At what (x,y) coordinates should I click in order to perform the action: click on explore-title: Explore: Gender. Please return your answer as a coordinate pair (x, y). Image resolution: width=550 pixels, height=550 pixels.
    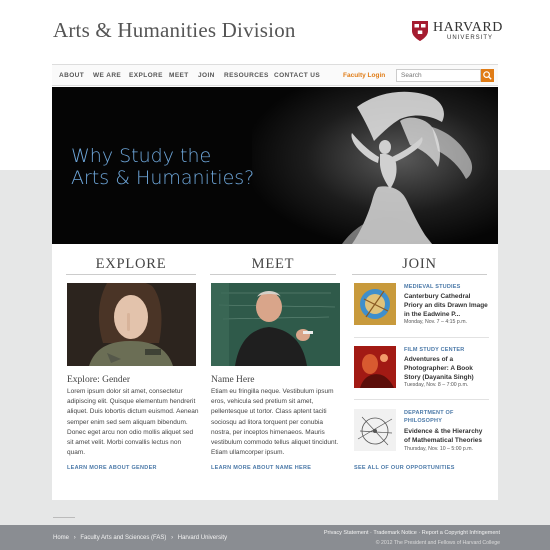
    Looking at the image, I should click on (98, 380).